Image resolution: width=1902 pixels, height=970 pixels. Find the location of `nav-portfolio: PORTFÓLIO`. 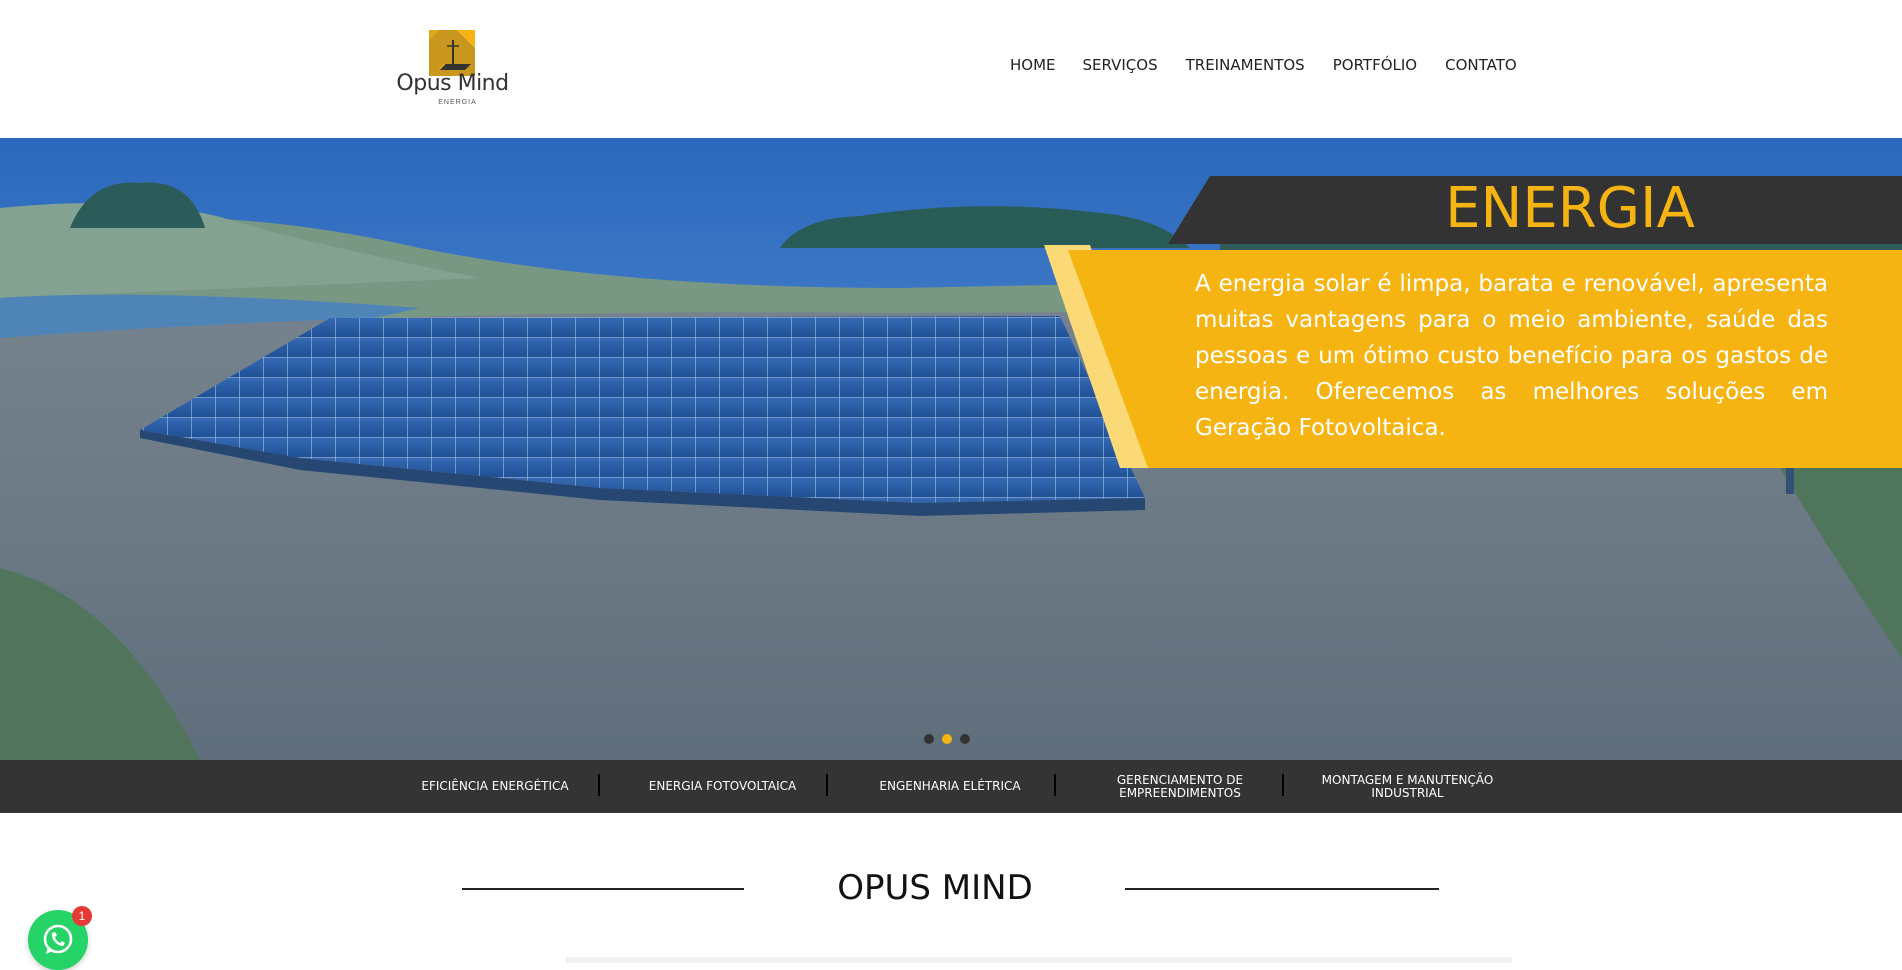

nav-portfolio: PORTFÓLIO is located at coordinates (1375, 65).